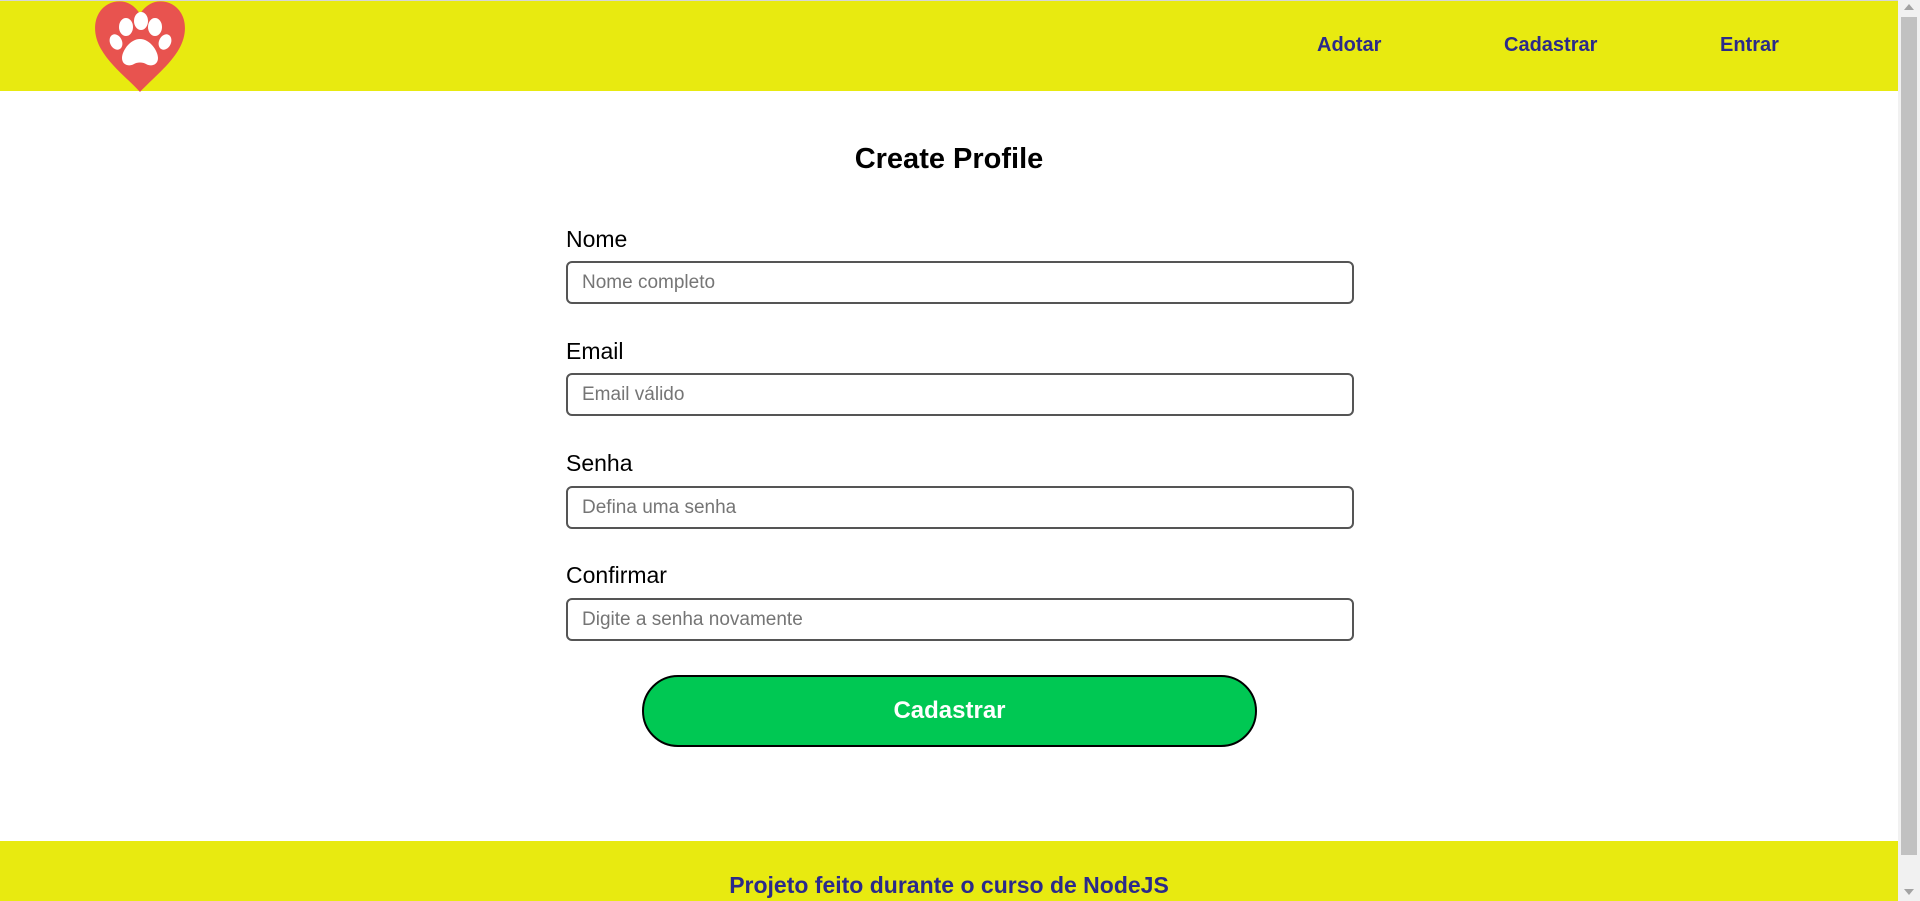 Image resolution: width=1920 pixels, height=901 pixels. What do you see at coordinates (960, 619) in the screenshot?
I see `confirm-password-field` at bounding box center [960, 619].